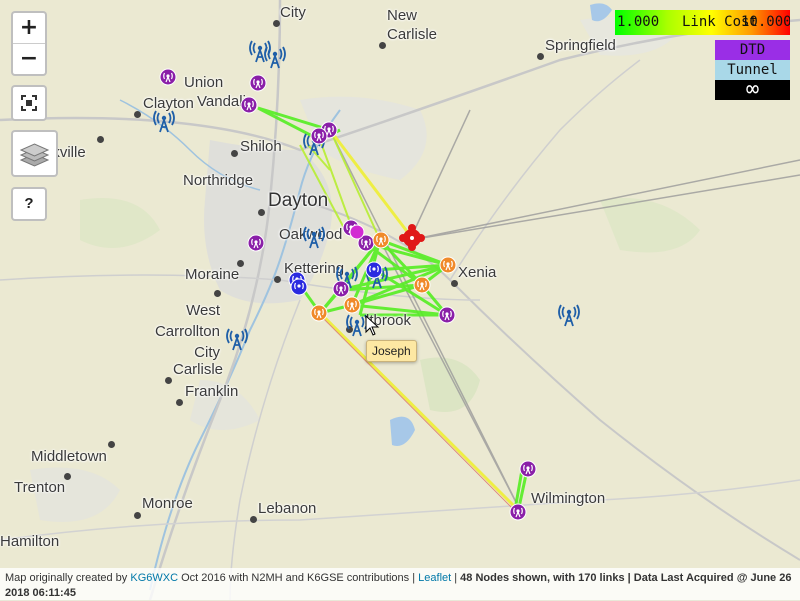 This screenshot has height=601, width=800. What do you see at coordinates (752, 90) in the screenshot?
I see `legend-infinity: ∞` at bounding box center [752, 90].